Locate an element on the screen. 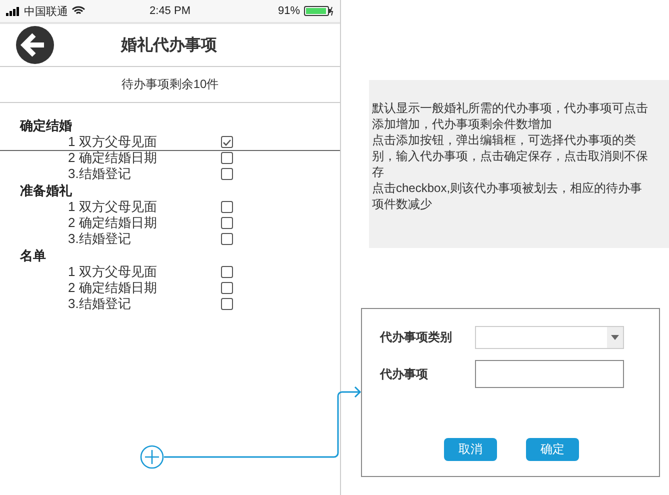  group-title: 名单 is located at coordinates (33, 255).